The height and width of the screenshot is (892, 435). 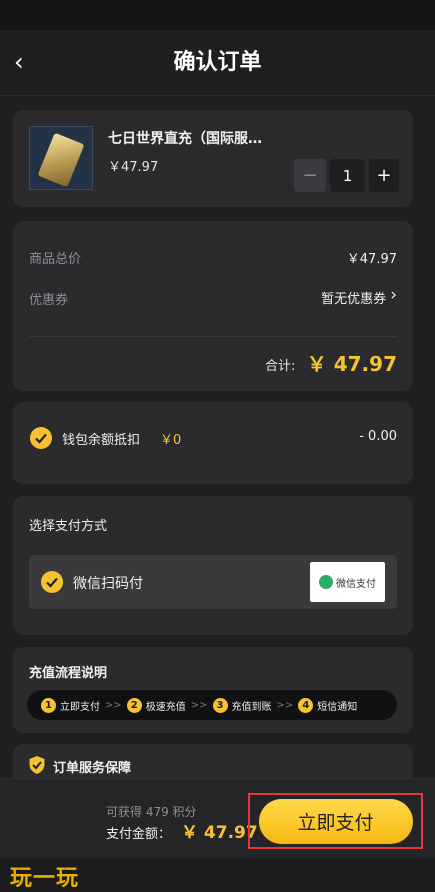 I want to click on step-3-label: 充值到账, so click(x=251, y=707).